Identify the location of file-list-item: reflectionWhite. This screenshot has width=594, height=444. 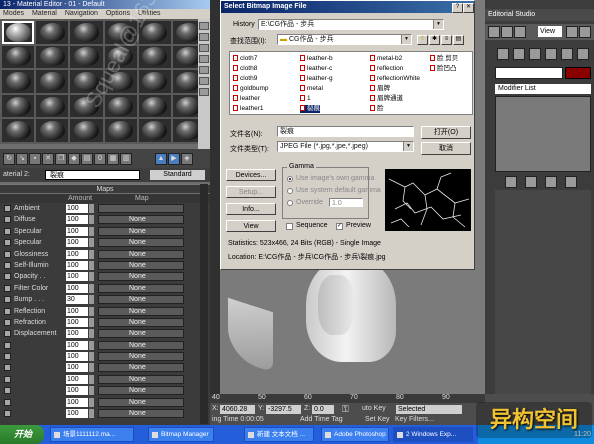
(395, 79).